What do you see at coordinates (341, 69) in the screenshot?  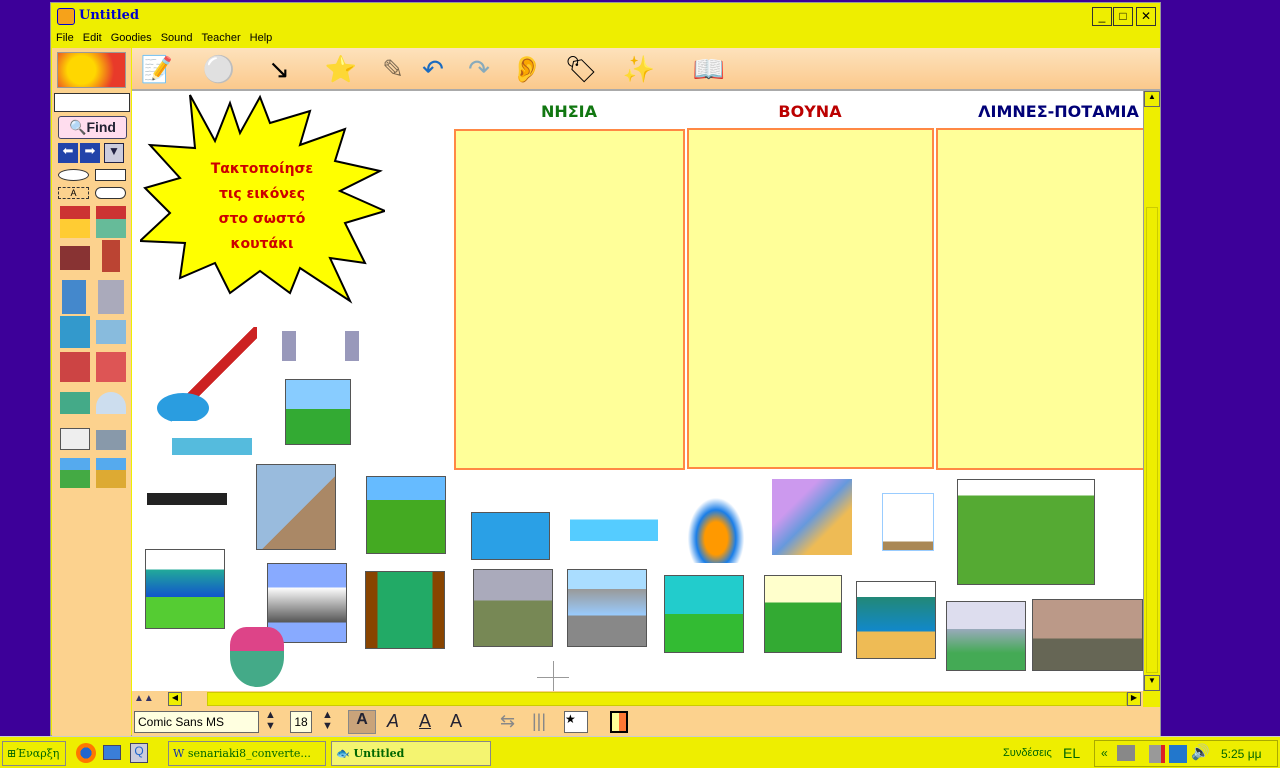 I see `stars-box-icon: ⭐` at bounding box center [341, 69].